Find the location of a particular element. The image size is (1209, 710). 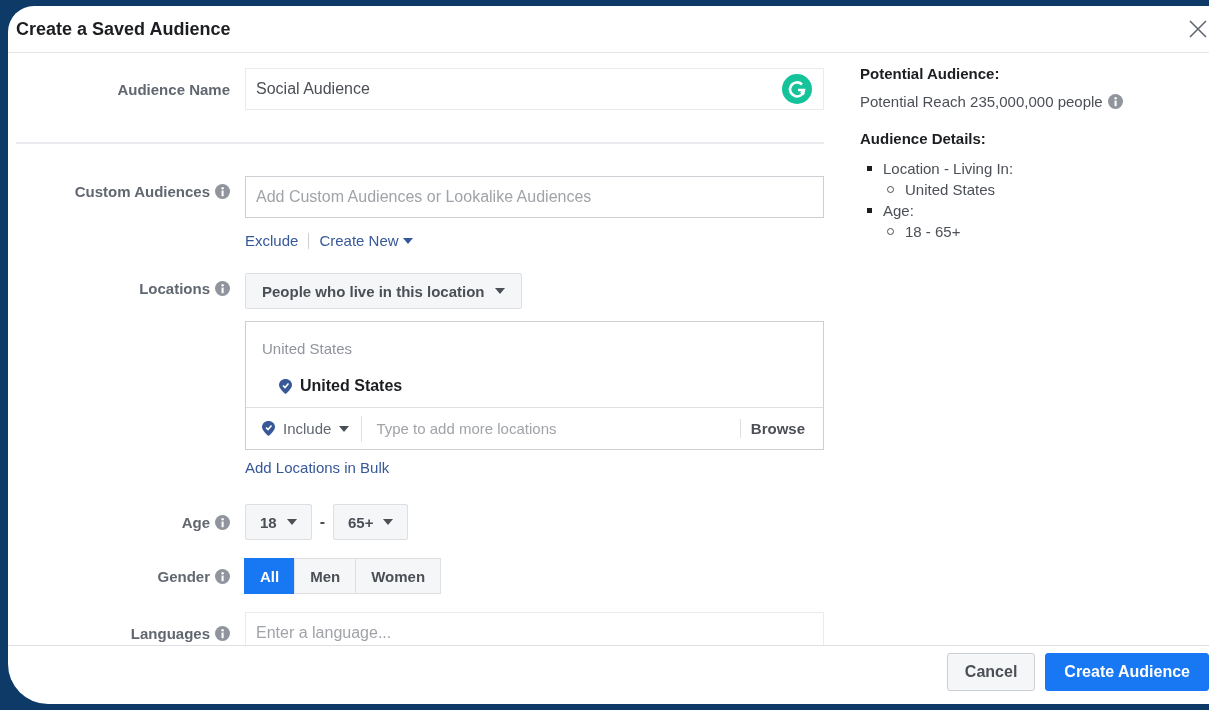

link: Create New is located at coordinates (366, 240).